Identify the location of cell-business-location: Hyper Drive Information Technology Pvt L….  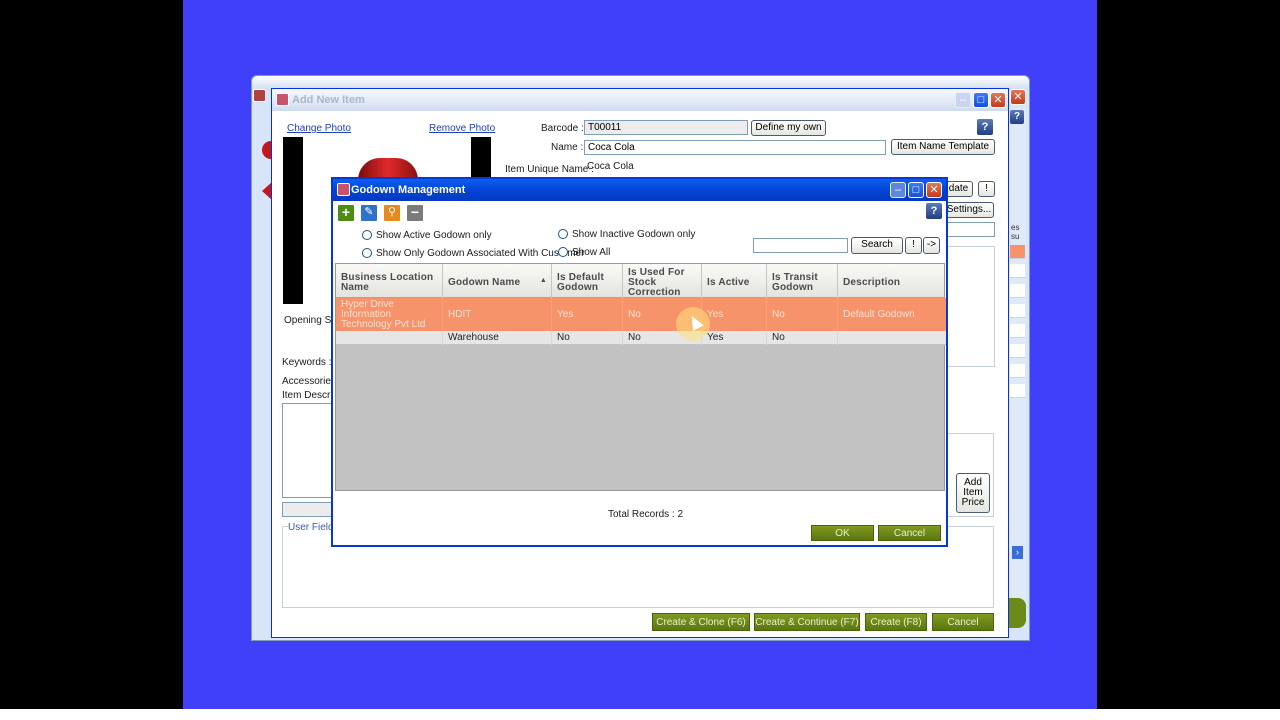
(389, 314).